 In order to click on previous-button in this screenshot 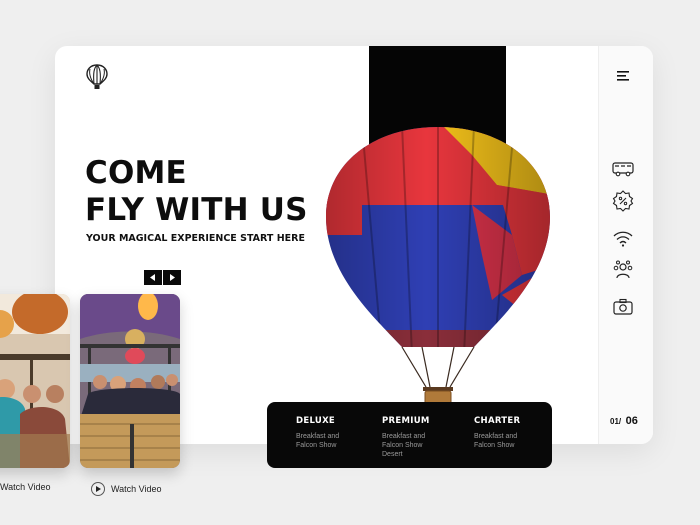, I will do `click(153, 277)`.